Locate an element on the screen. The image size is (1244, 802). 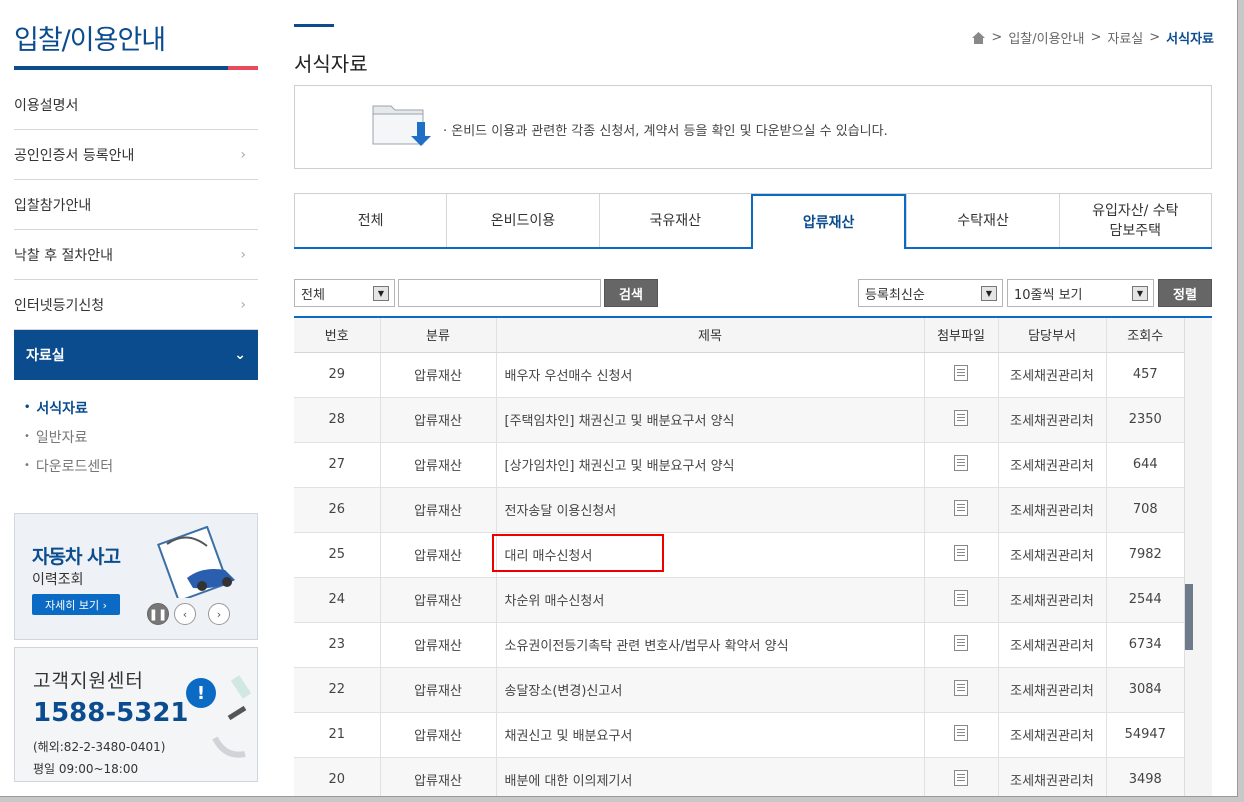
table-row: 24 압류재산 차순위 매수신청서 조세채권관리처 2544 is located at coordinates (739, 600).